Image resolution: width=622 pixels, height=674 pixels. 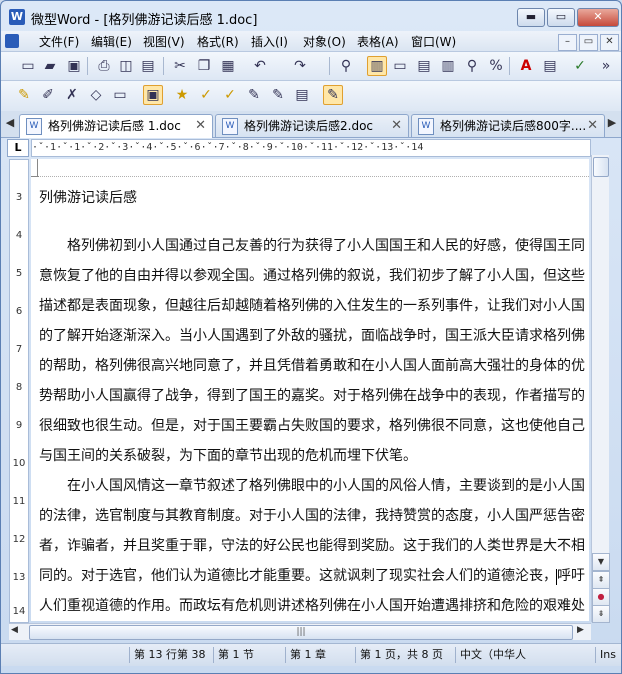 What do you see at coordinates (601, 597) in the screenshot?
I see `browse-object-icon: ●` at bounding box center [601, 597].